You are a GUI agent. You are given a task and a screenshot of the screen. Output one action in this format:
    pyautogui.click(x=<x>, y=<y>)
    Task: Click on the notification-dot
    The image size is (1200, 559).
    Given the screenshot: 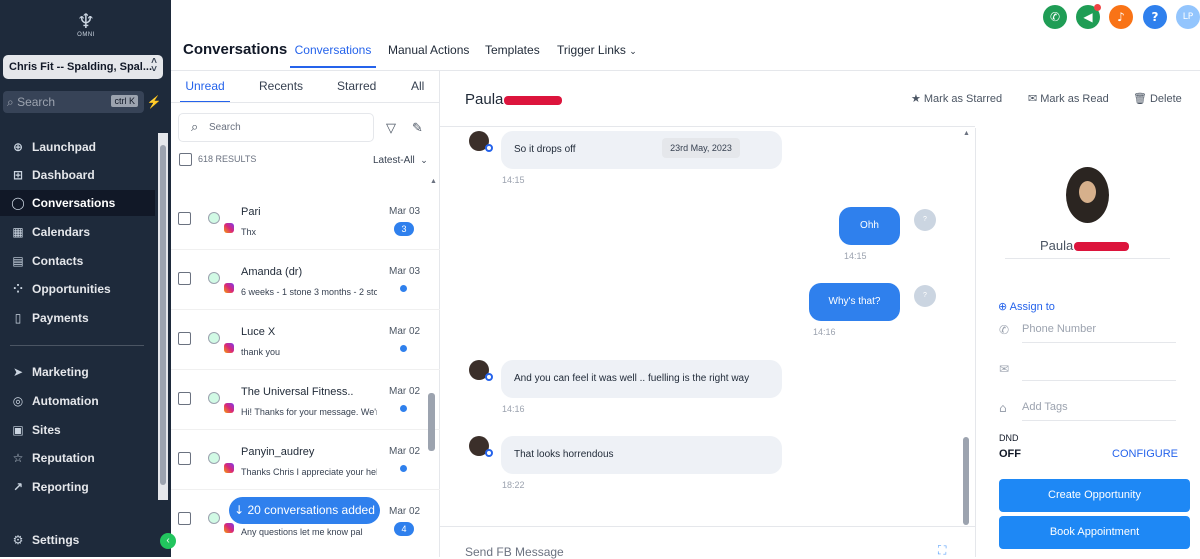 What is the action you would take?
    pyautogui.click(x=1097, y=7)
    